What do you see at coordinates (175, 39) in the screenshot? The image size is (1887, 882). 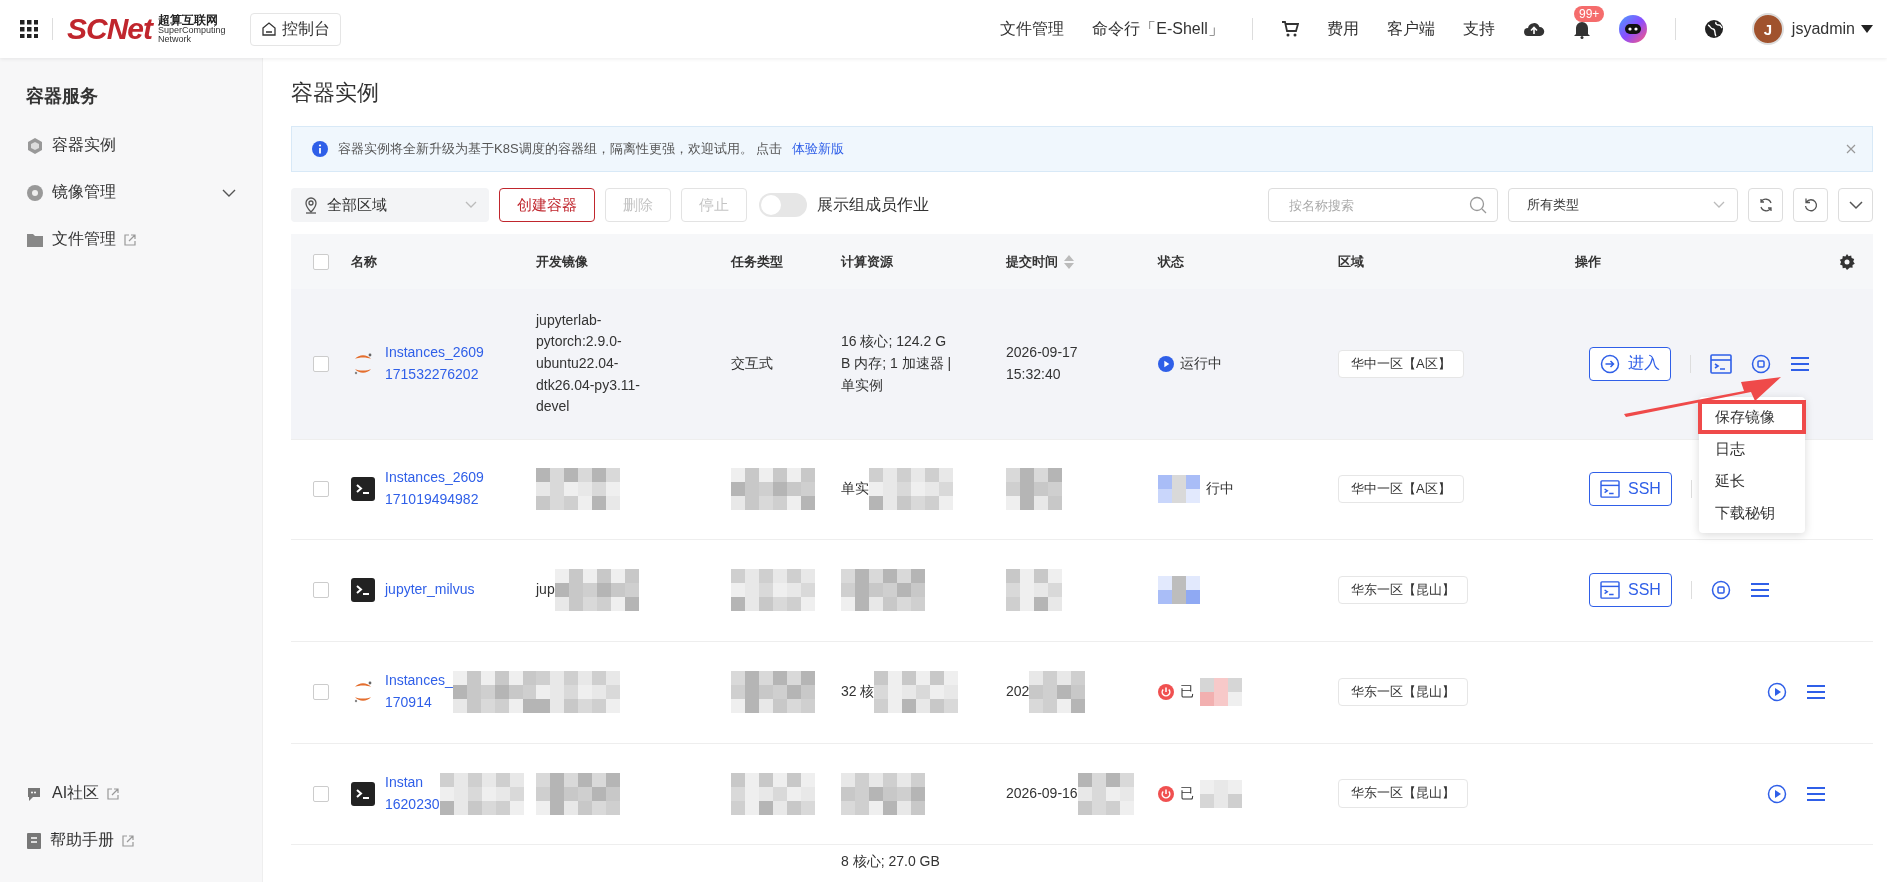 I see `logo-caption: Network` at bounding box center [175, 39].